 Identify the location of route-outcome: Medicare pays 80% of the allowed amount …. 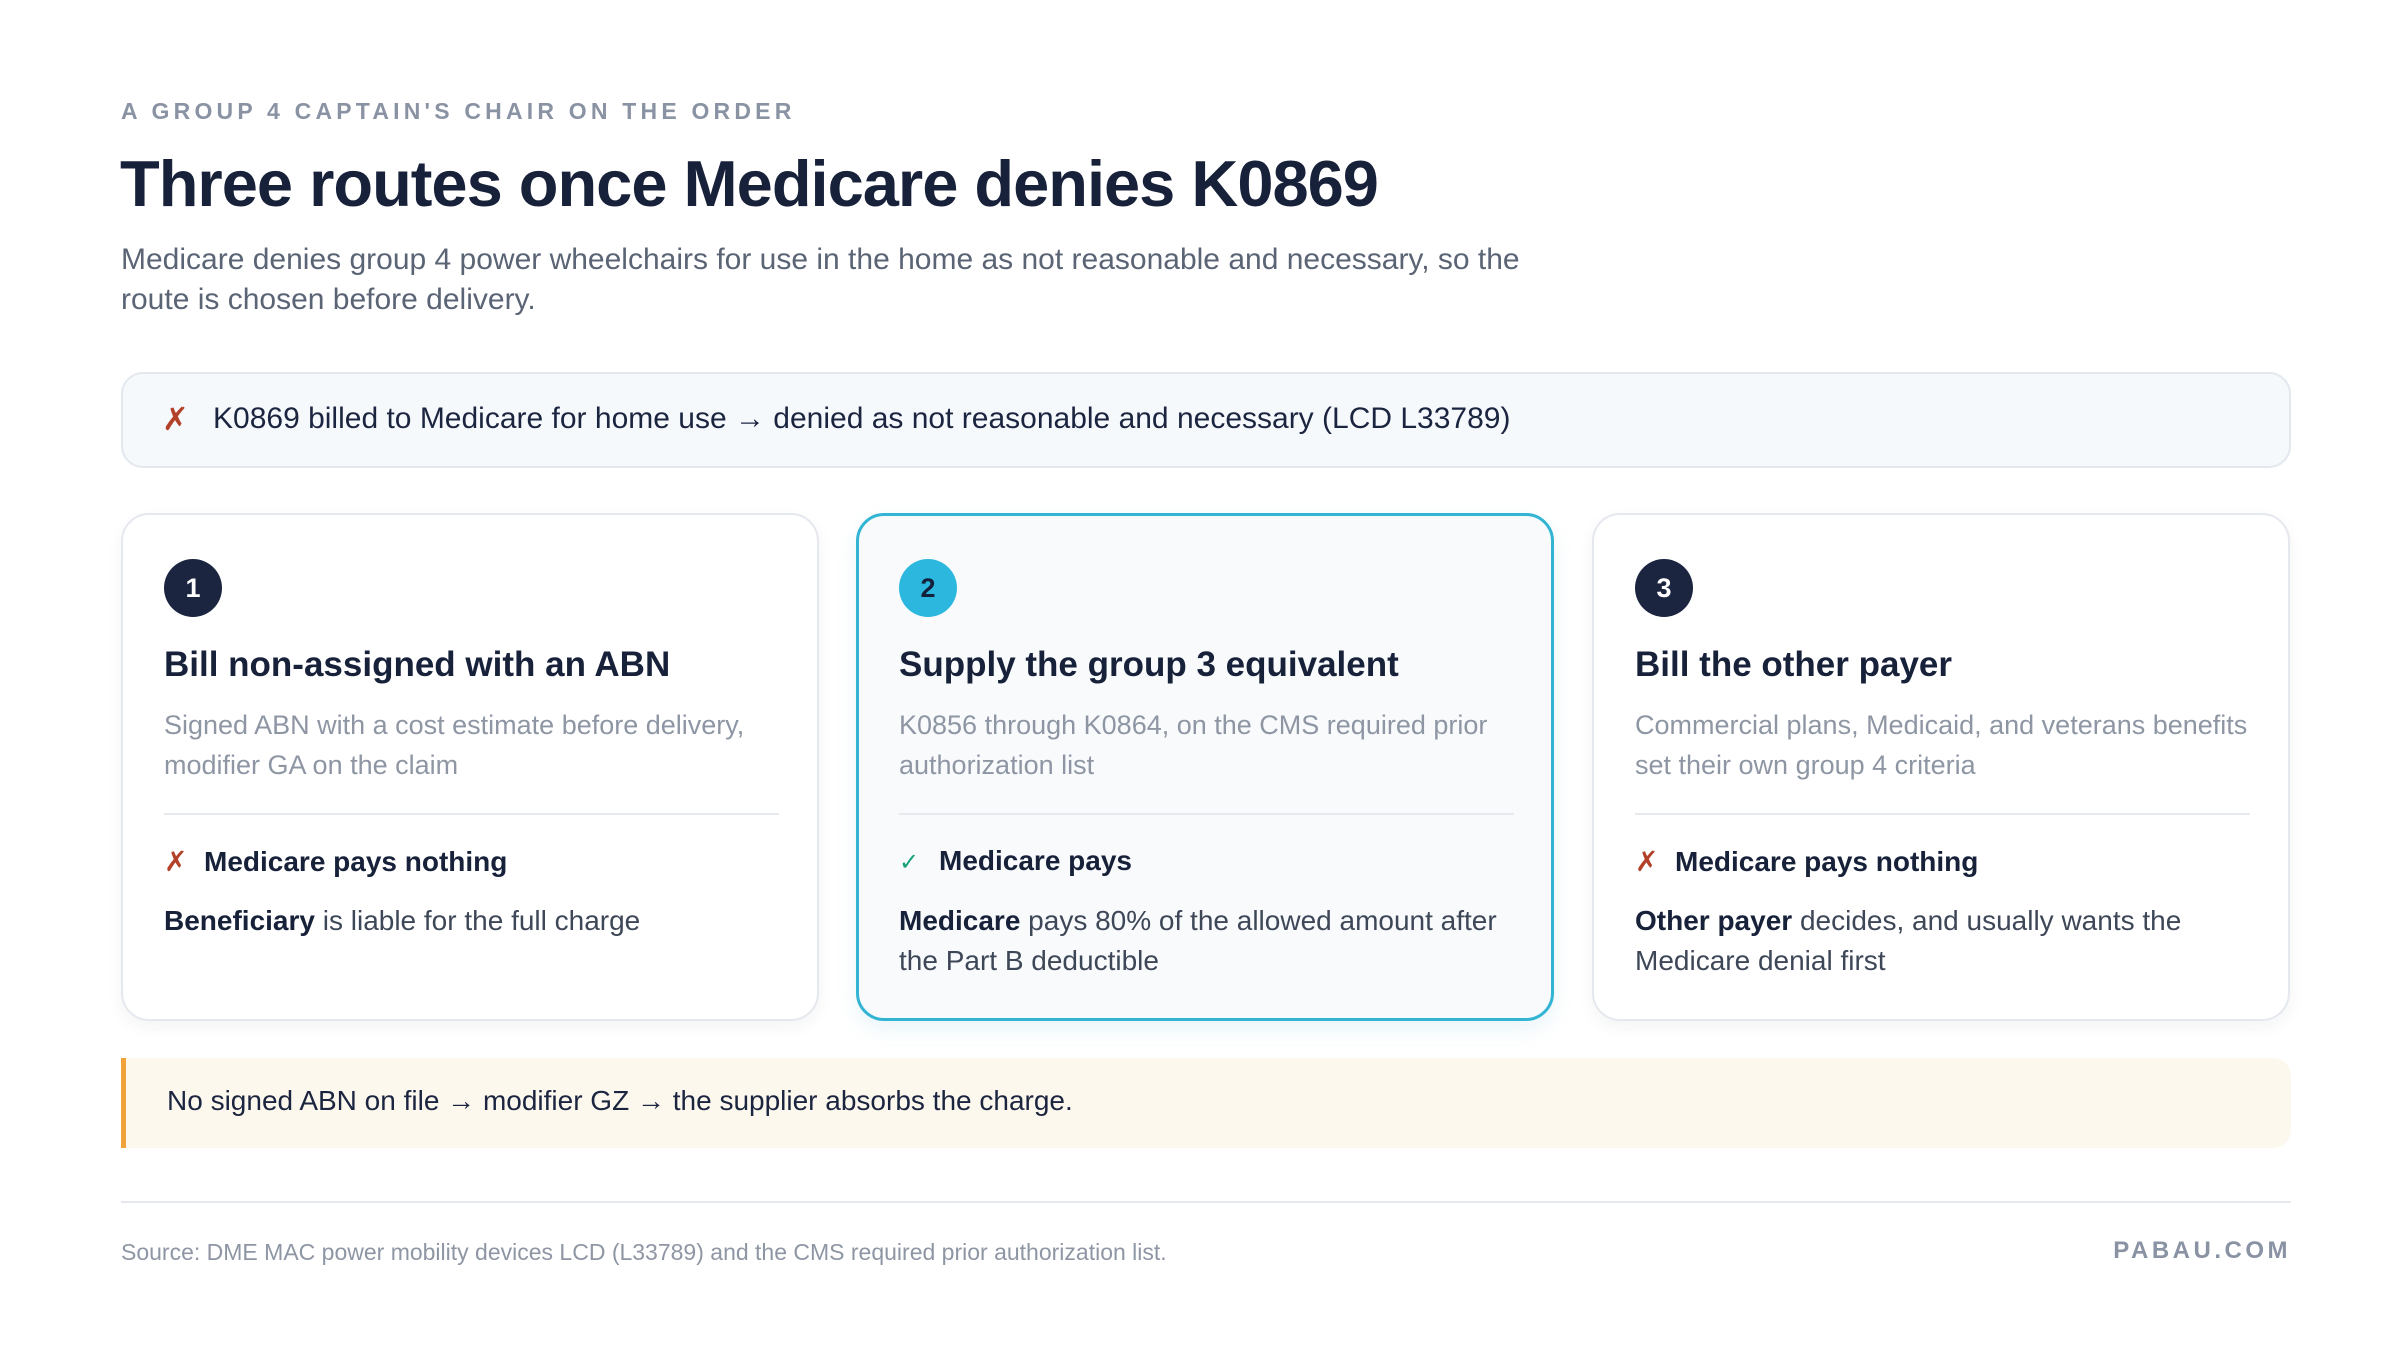
(1214, 941).